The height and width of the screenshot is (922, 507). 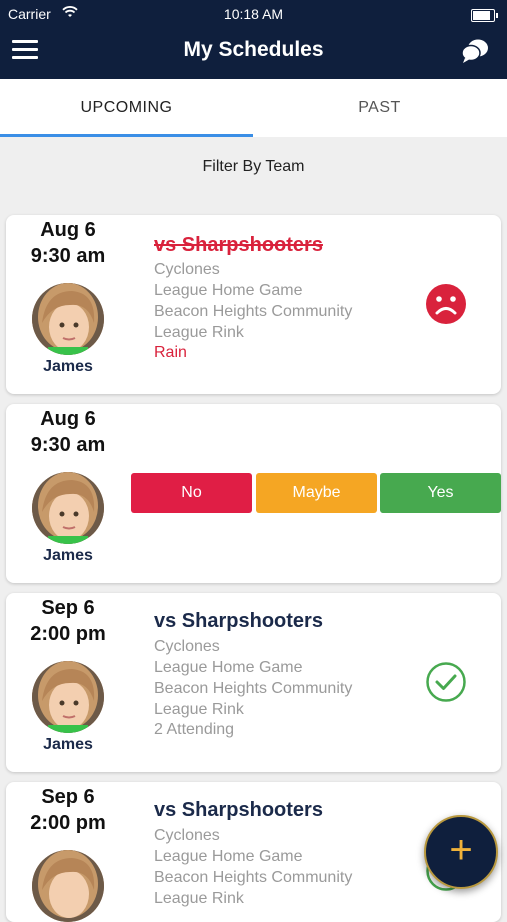 What do you see at coordinates (446, 304) in the screenshot?
I see `sad-face-icon` at bounding box center [446, 304].